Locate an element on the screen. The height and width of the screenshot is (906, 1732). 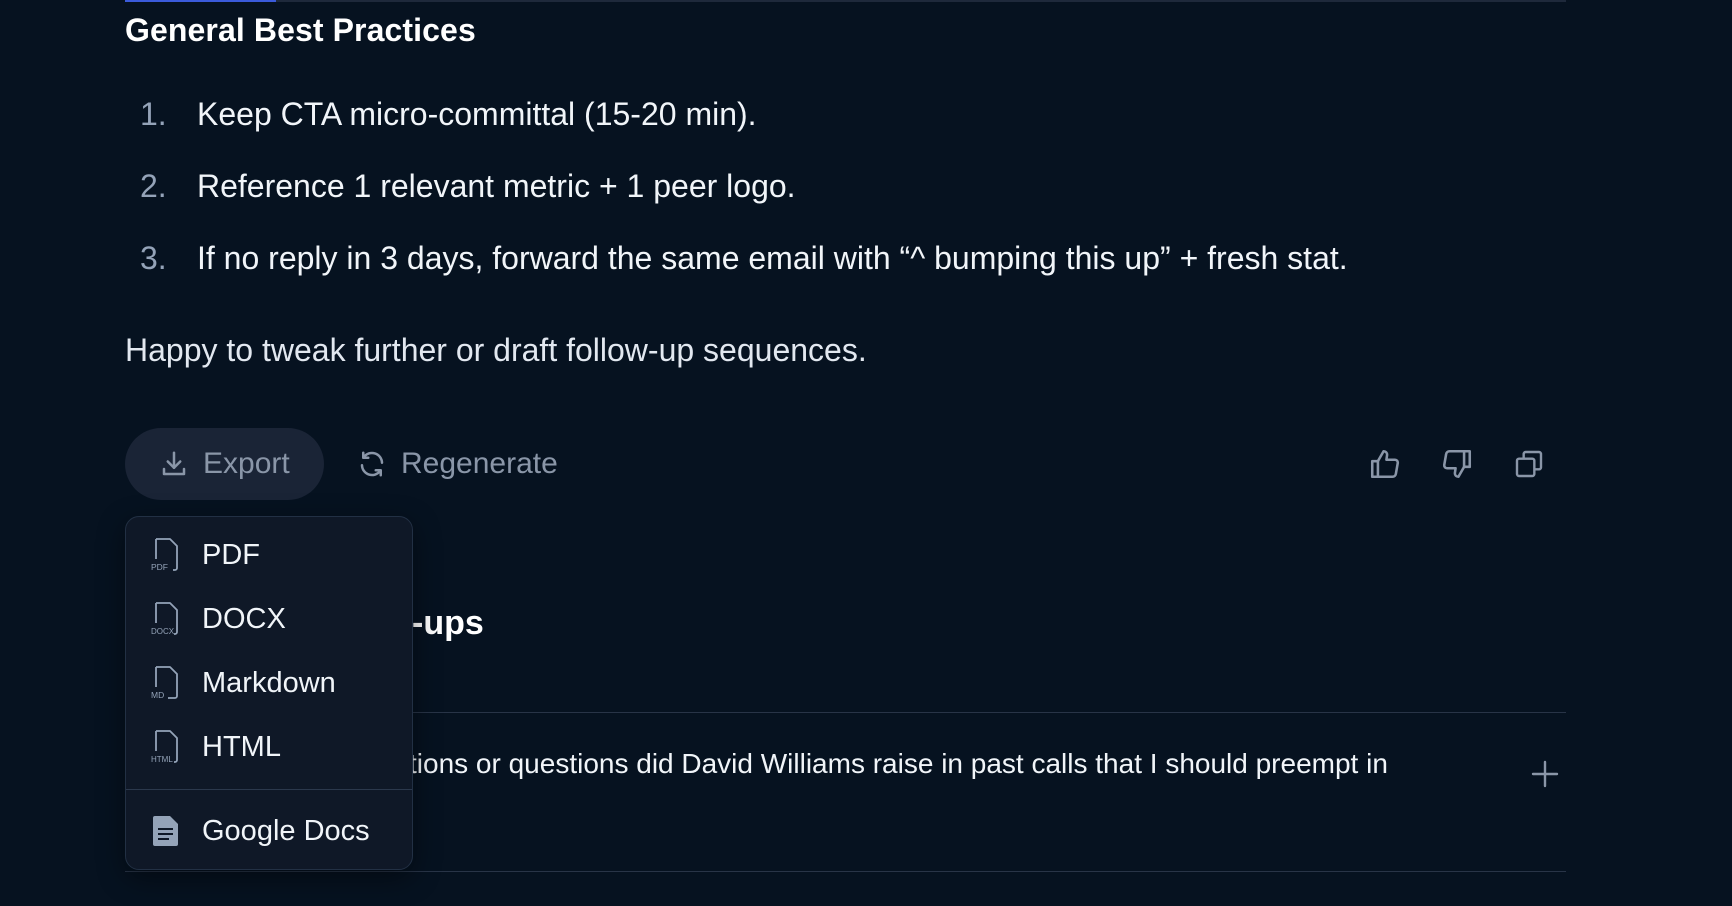
export-pdf-option: PDF PDF is located at coordinates (269, 555).